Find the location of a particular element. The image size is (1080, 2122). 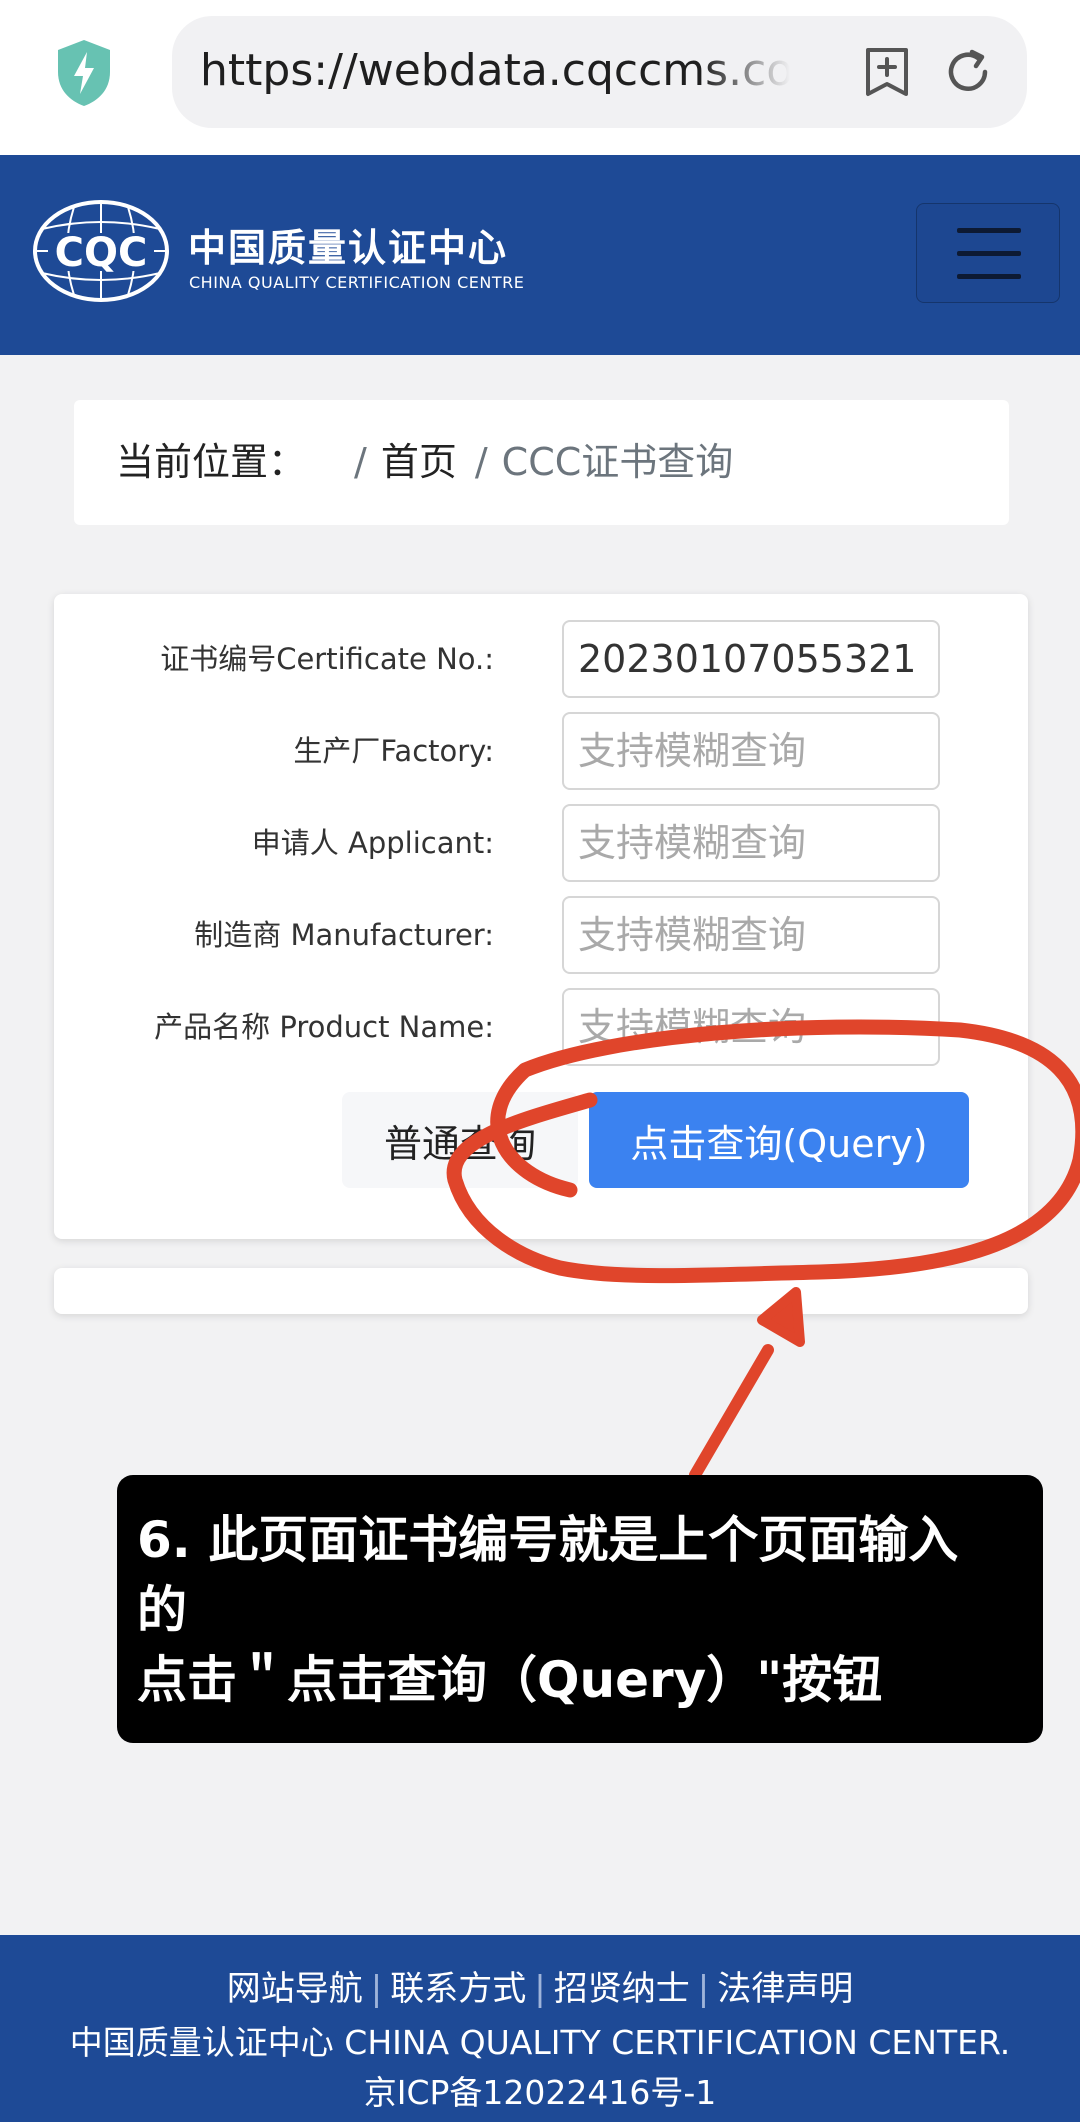

form-row-product-name: 产品名称 Product Name: is located at coordinates (541, 1027).